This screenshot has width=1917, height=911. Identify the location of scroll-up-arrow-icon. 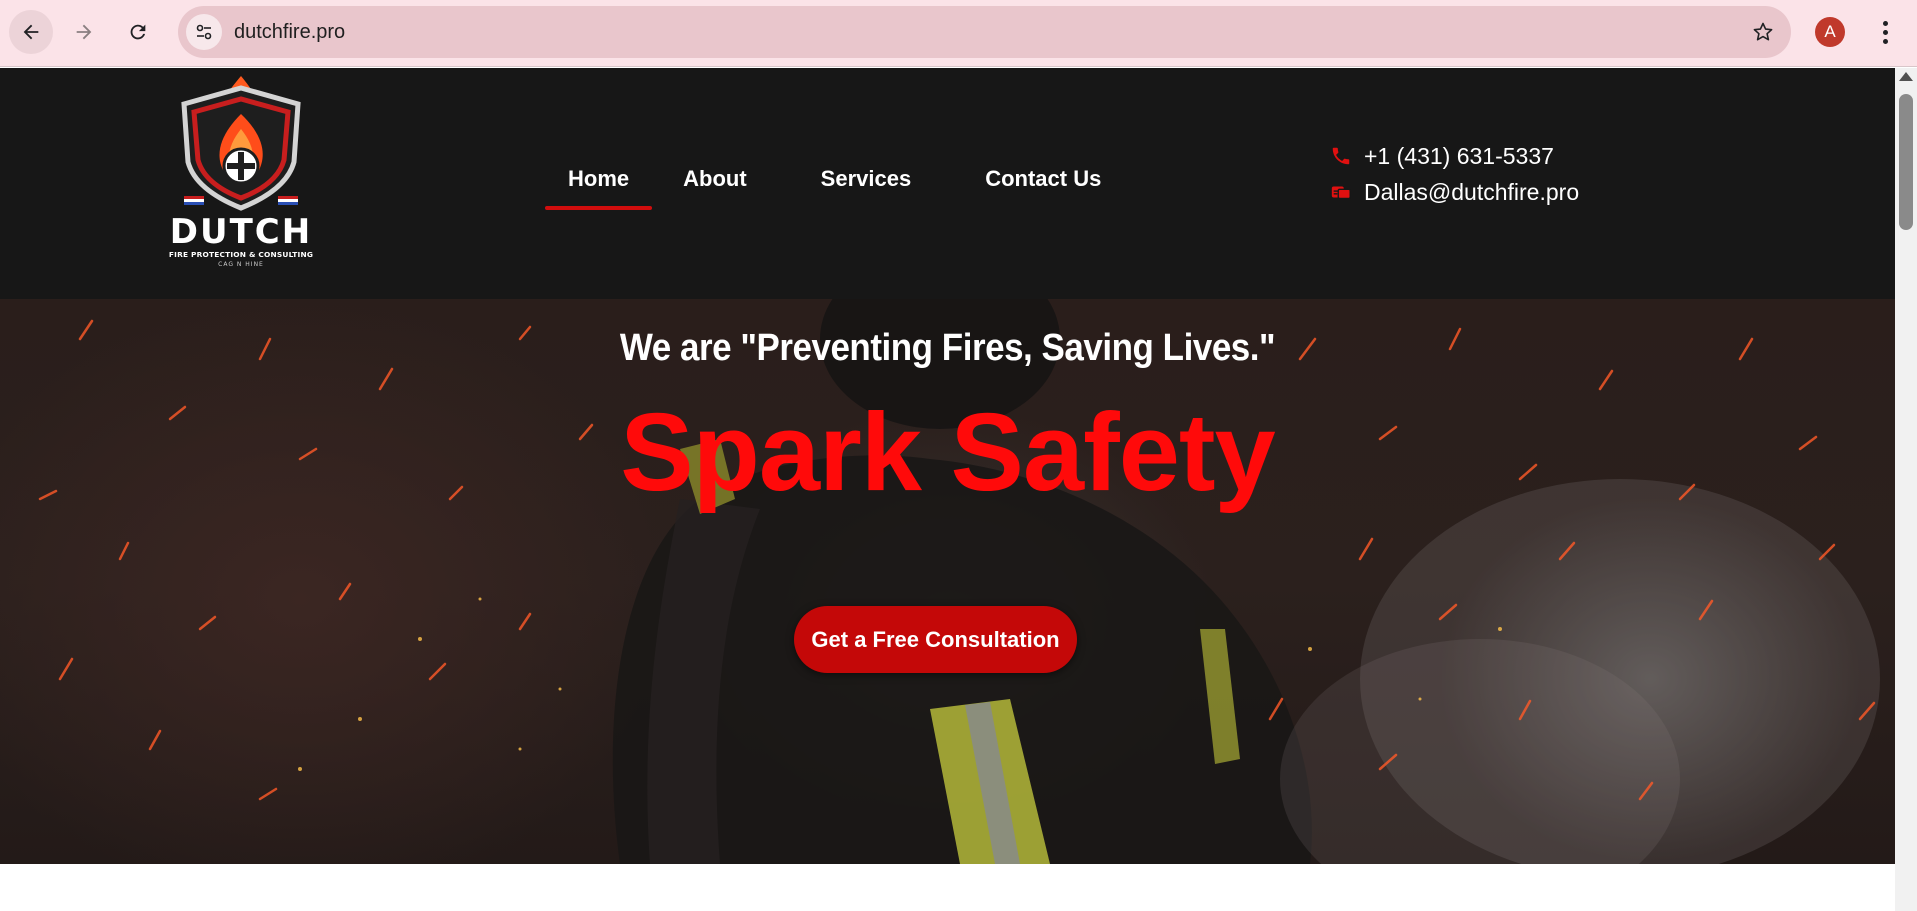
(1906, 76).